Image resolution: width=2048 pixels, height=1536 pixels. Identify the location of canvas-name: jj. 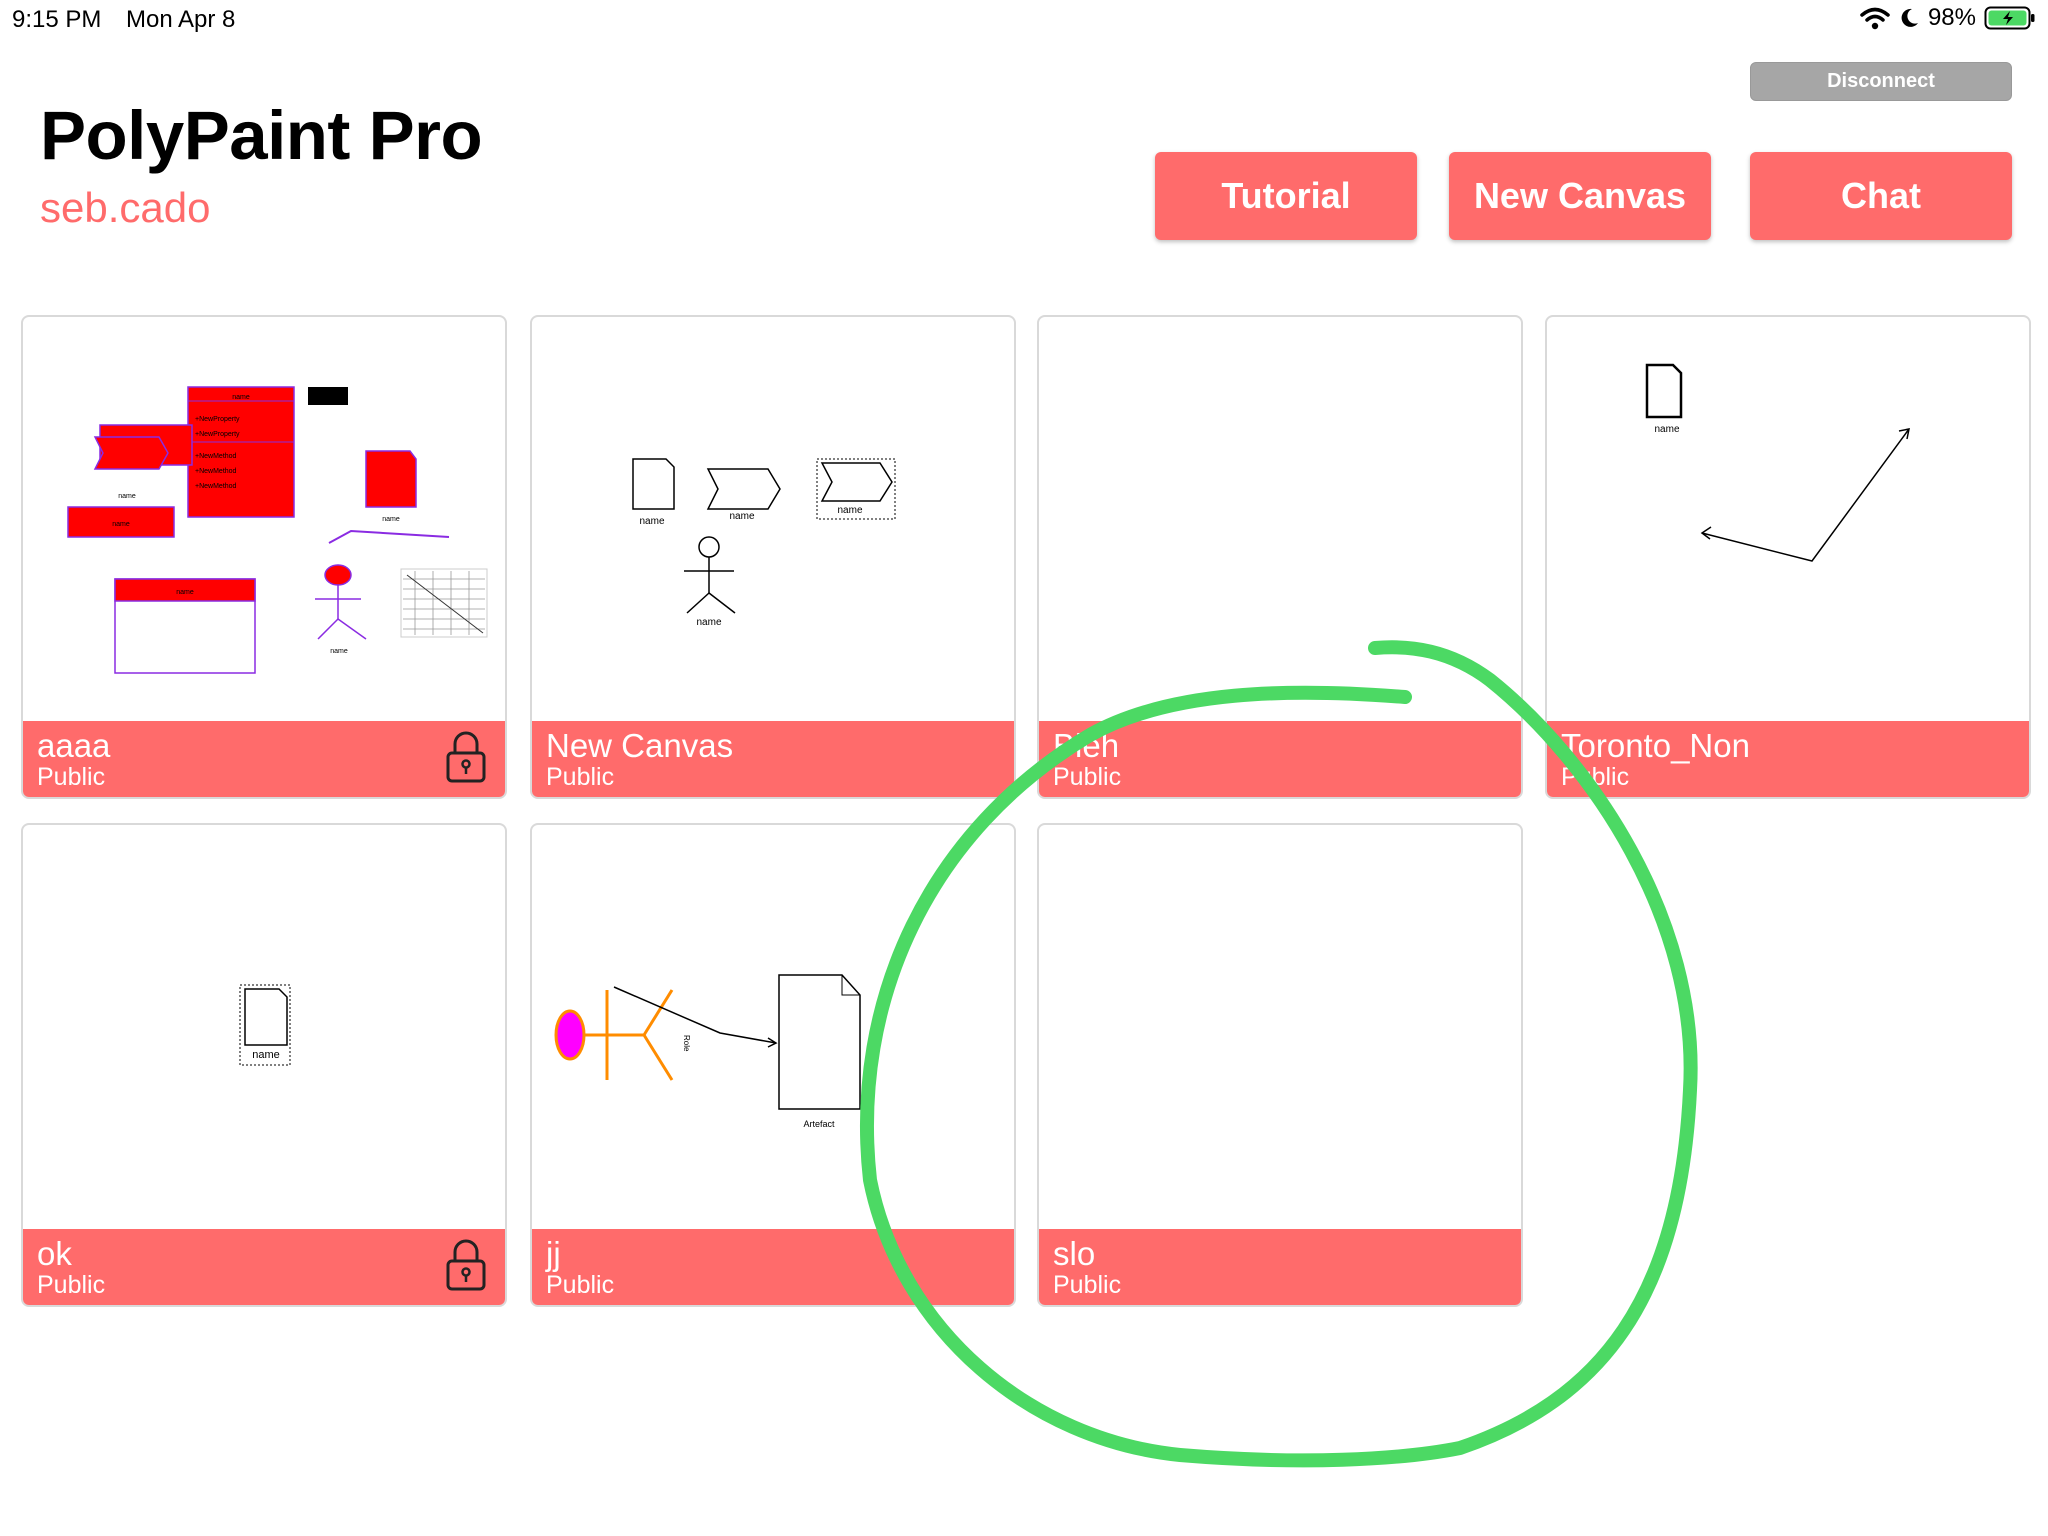
(553, 1253).